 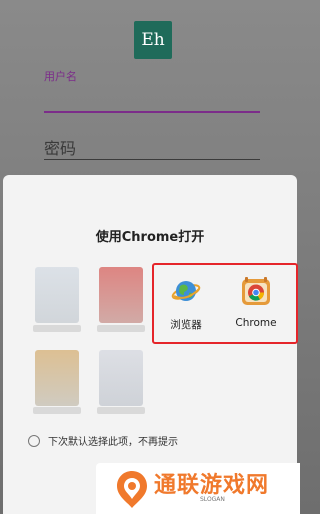 I want to click on username-label: 用户名, so click(x=60, y=76).